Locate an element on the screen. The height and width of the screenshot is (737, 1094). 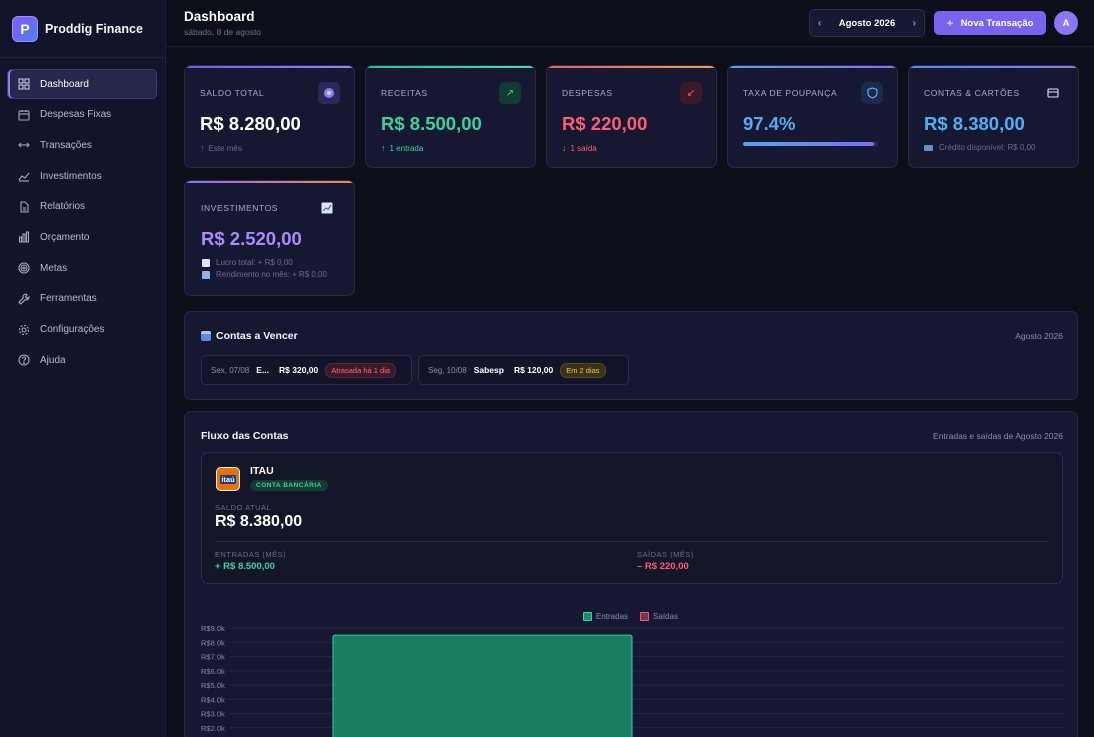
stat-label: RECEITAS is located at coordinates (404, 93).